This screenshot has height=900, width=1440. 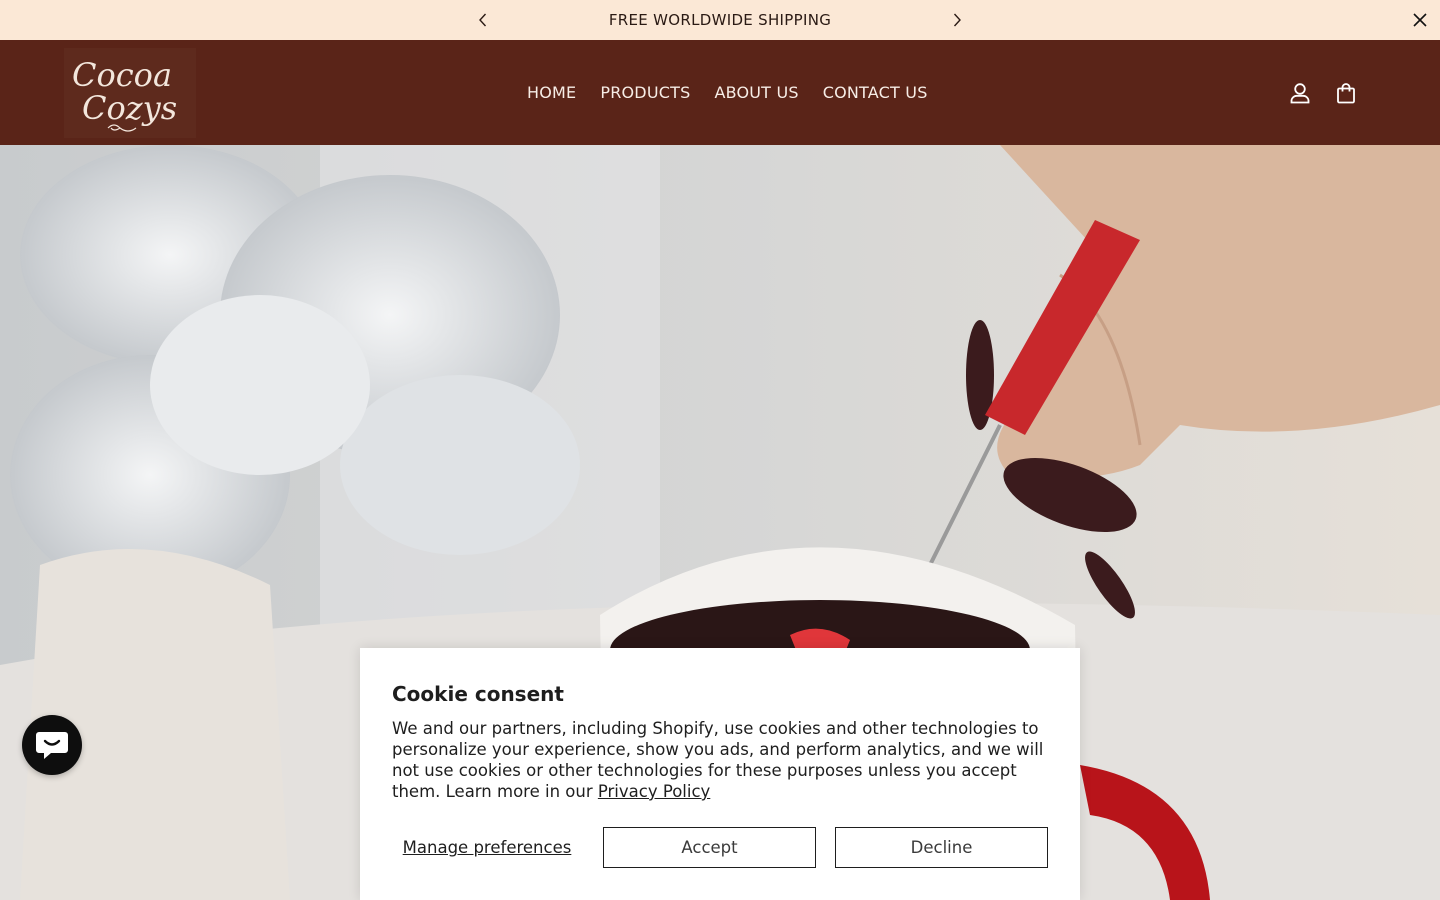 I want to click on main-nav: HOME PRODUCTS ABOUT US CONTACT US, so click(x=727, y=92).